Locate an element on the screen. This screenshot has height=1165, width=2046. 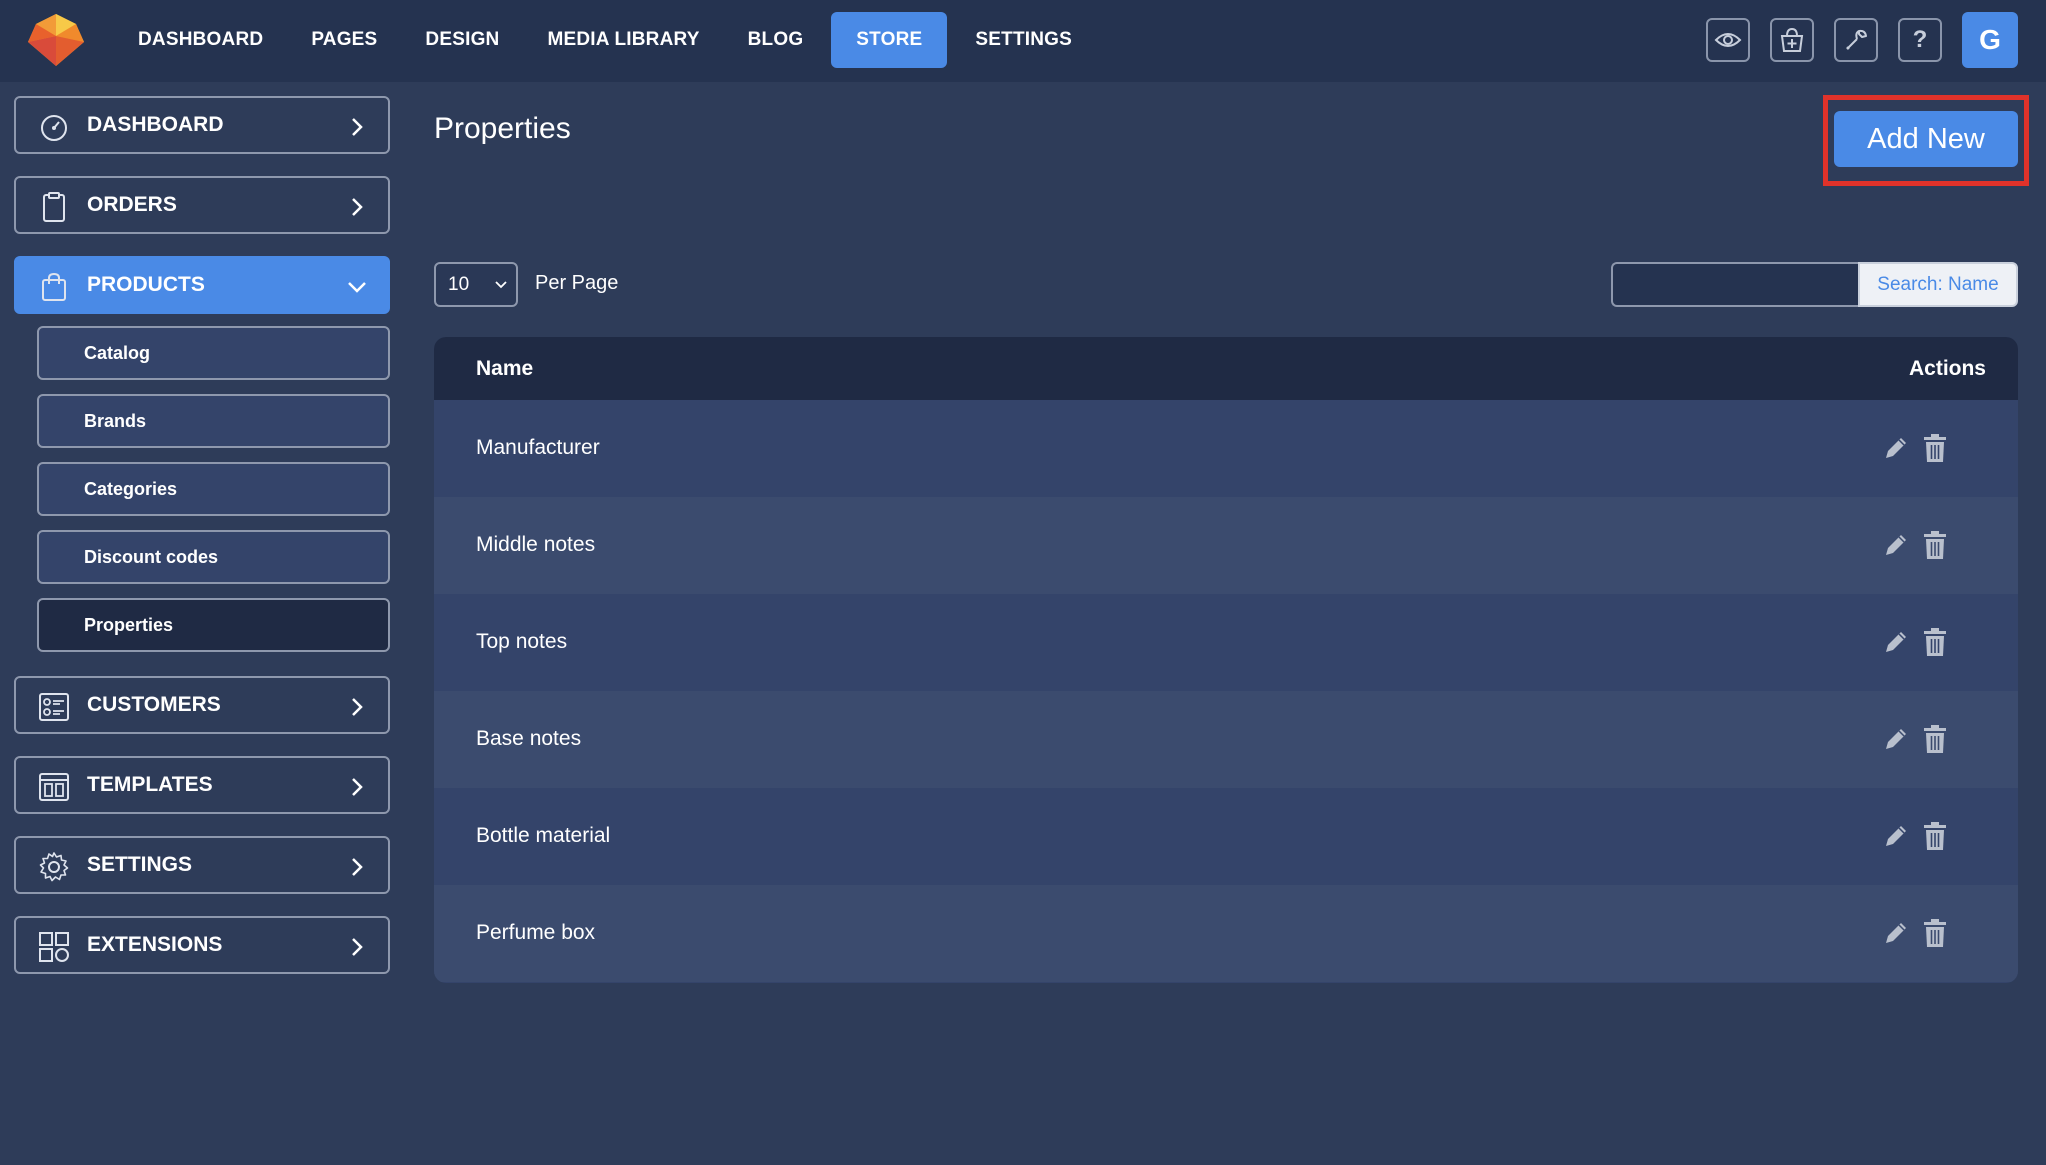
sidebar-subitem-catalog: Catalog is located at coordinates (213, 353).